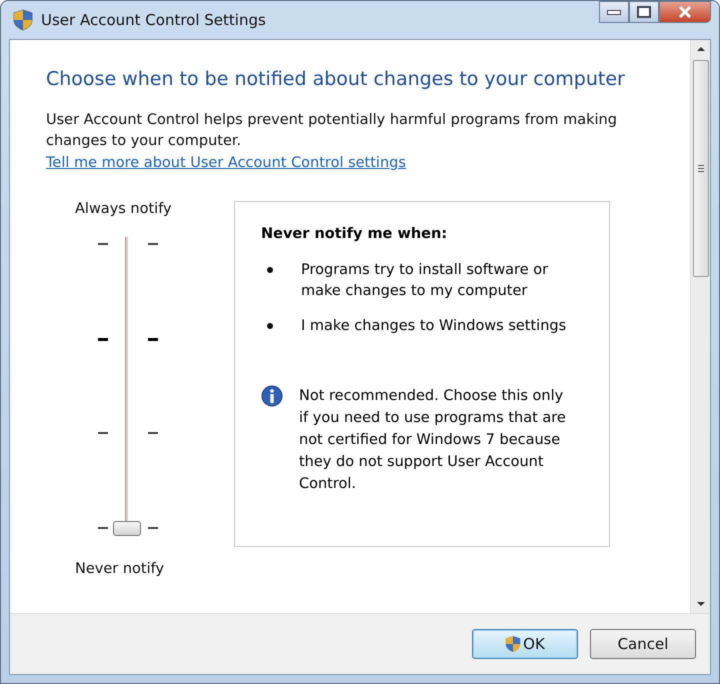 The image size is (720, 684). Describe the element at coordinates (700, 49) in the screenshot. I see `scroll-up-icon` at that location.